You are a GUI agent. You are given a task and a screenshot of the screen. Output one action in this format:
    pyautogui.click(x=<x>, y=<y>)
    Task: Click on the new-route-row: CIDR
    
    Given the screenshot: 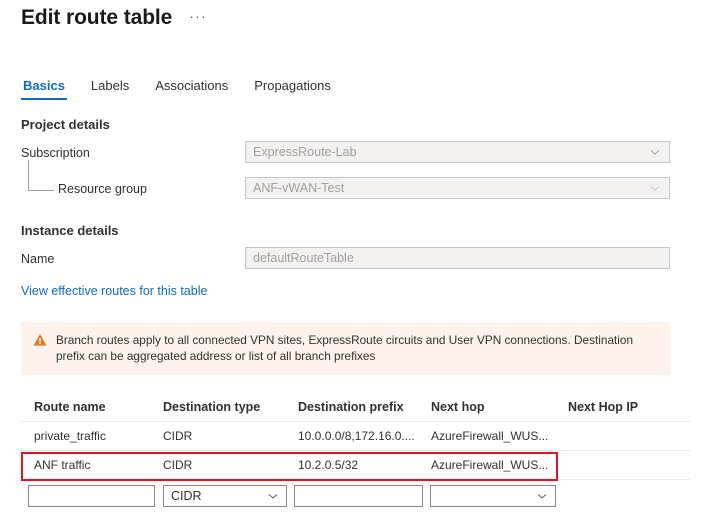 What is the action you would take?
    pyautogui.click(x=355, y=497)
    